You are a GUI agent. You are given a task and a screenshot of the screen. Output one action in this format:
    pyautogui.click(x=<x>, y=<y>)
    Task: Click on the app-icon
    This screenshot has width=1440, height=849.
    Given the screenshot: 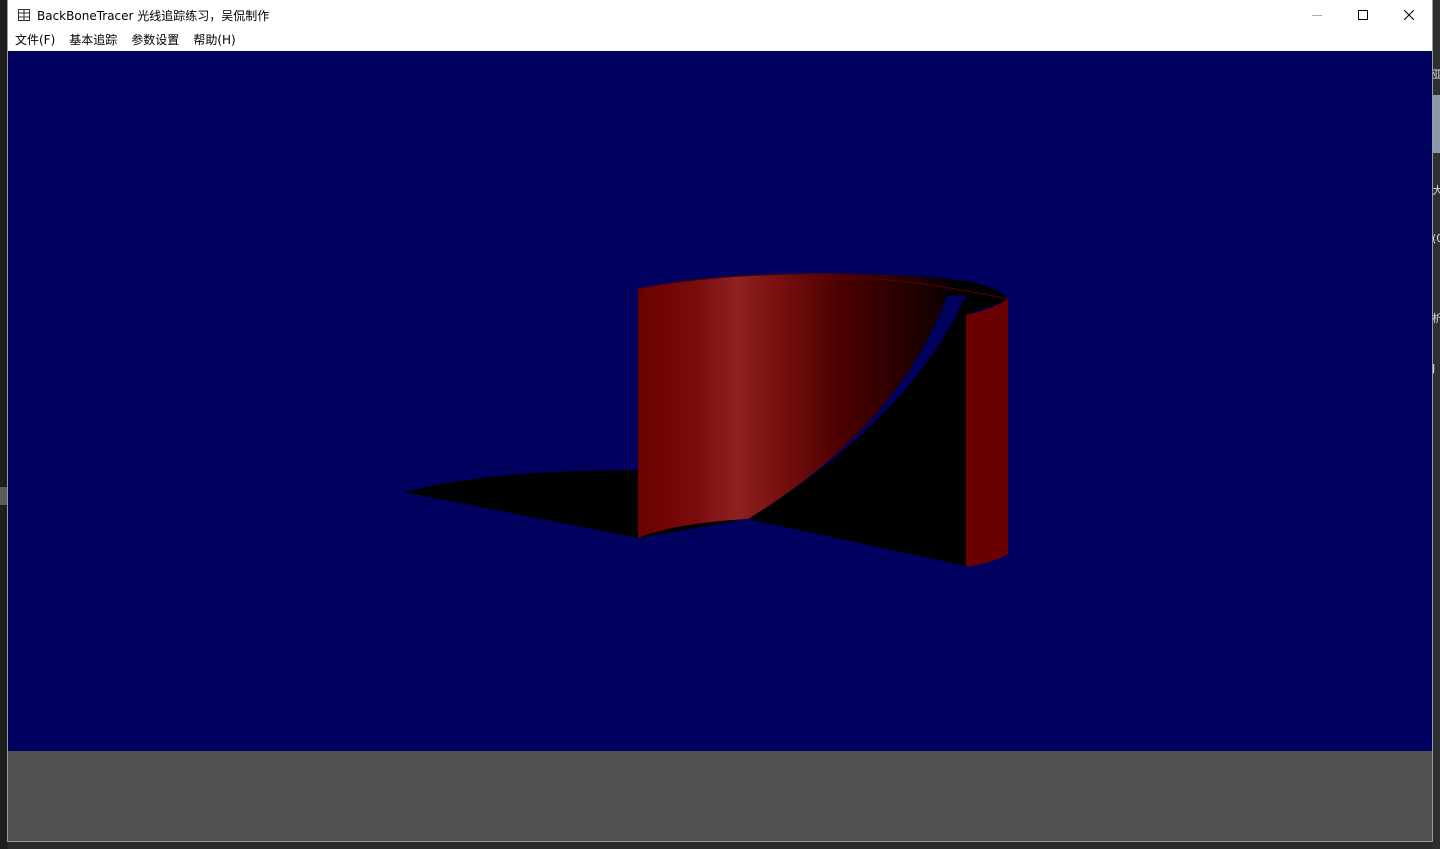 What is the action you would take?
    pyautogui.click(x=24, y=15)
    